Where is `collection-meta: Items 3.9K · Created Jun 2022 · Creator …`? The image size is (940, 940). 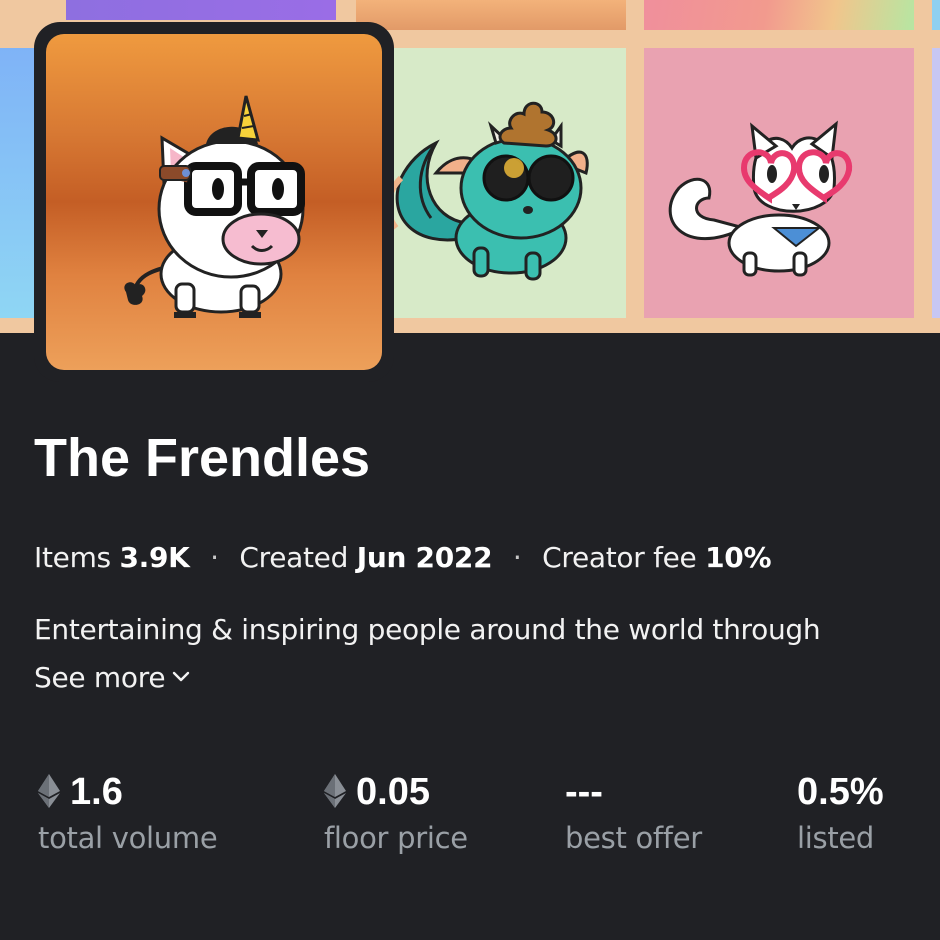
collection-meta: Items 3.9K · Created Jun 2022 · Creator … is located at coordinates (403, 558).